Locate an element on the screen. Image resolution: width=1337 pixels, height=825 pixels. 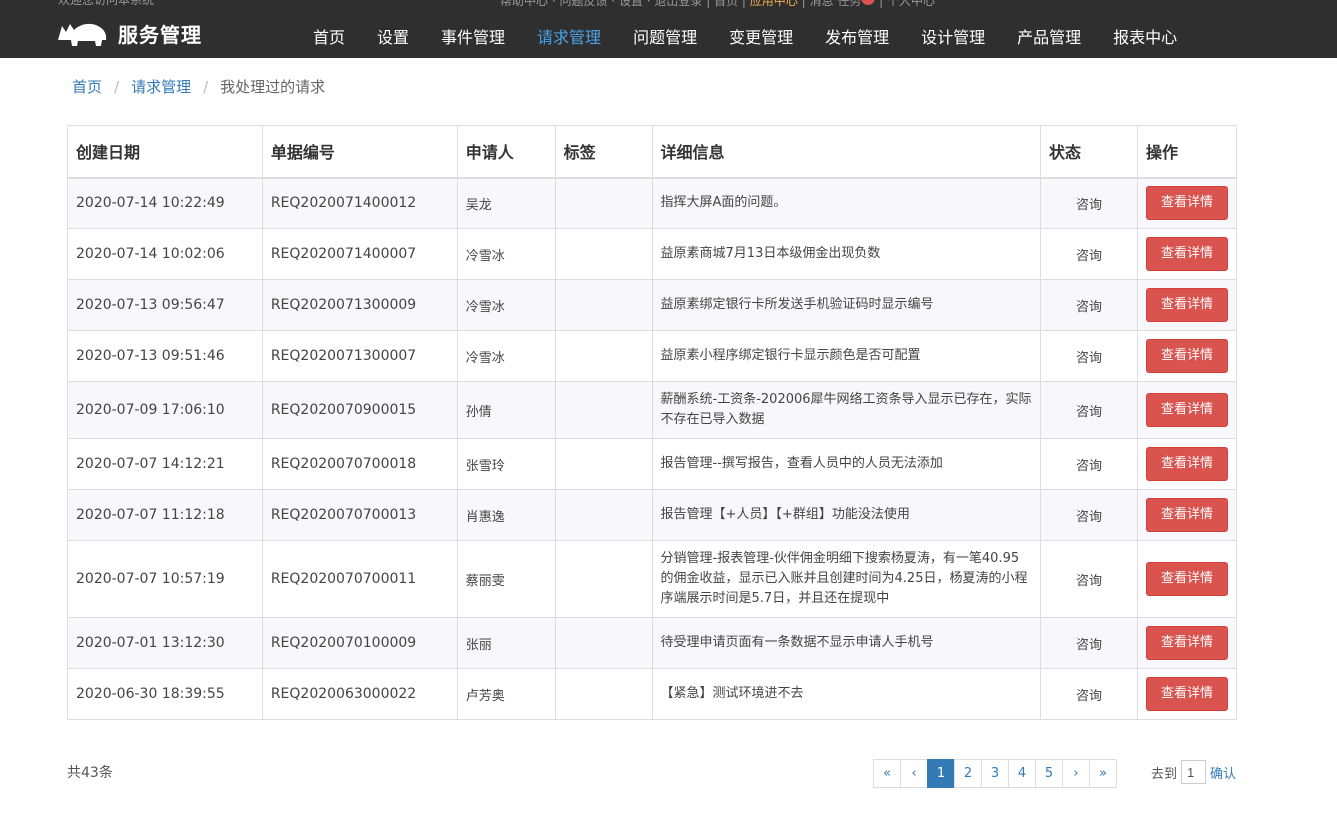
pager-page-5: 5 is located at coordinates (1049, 773).